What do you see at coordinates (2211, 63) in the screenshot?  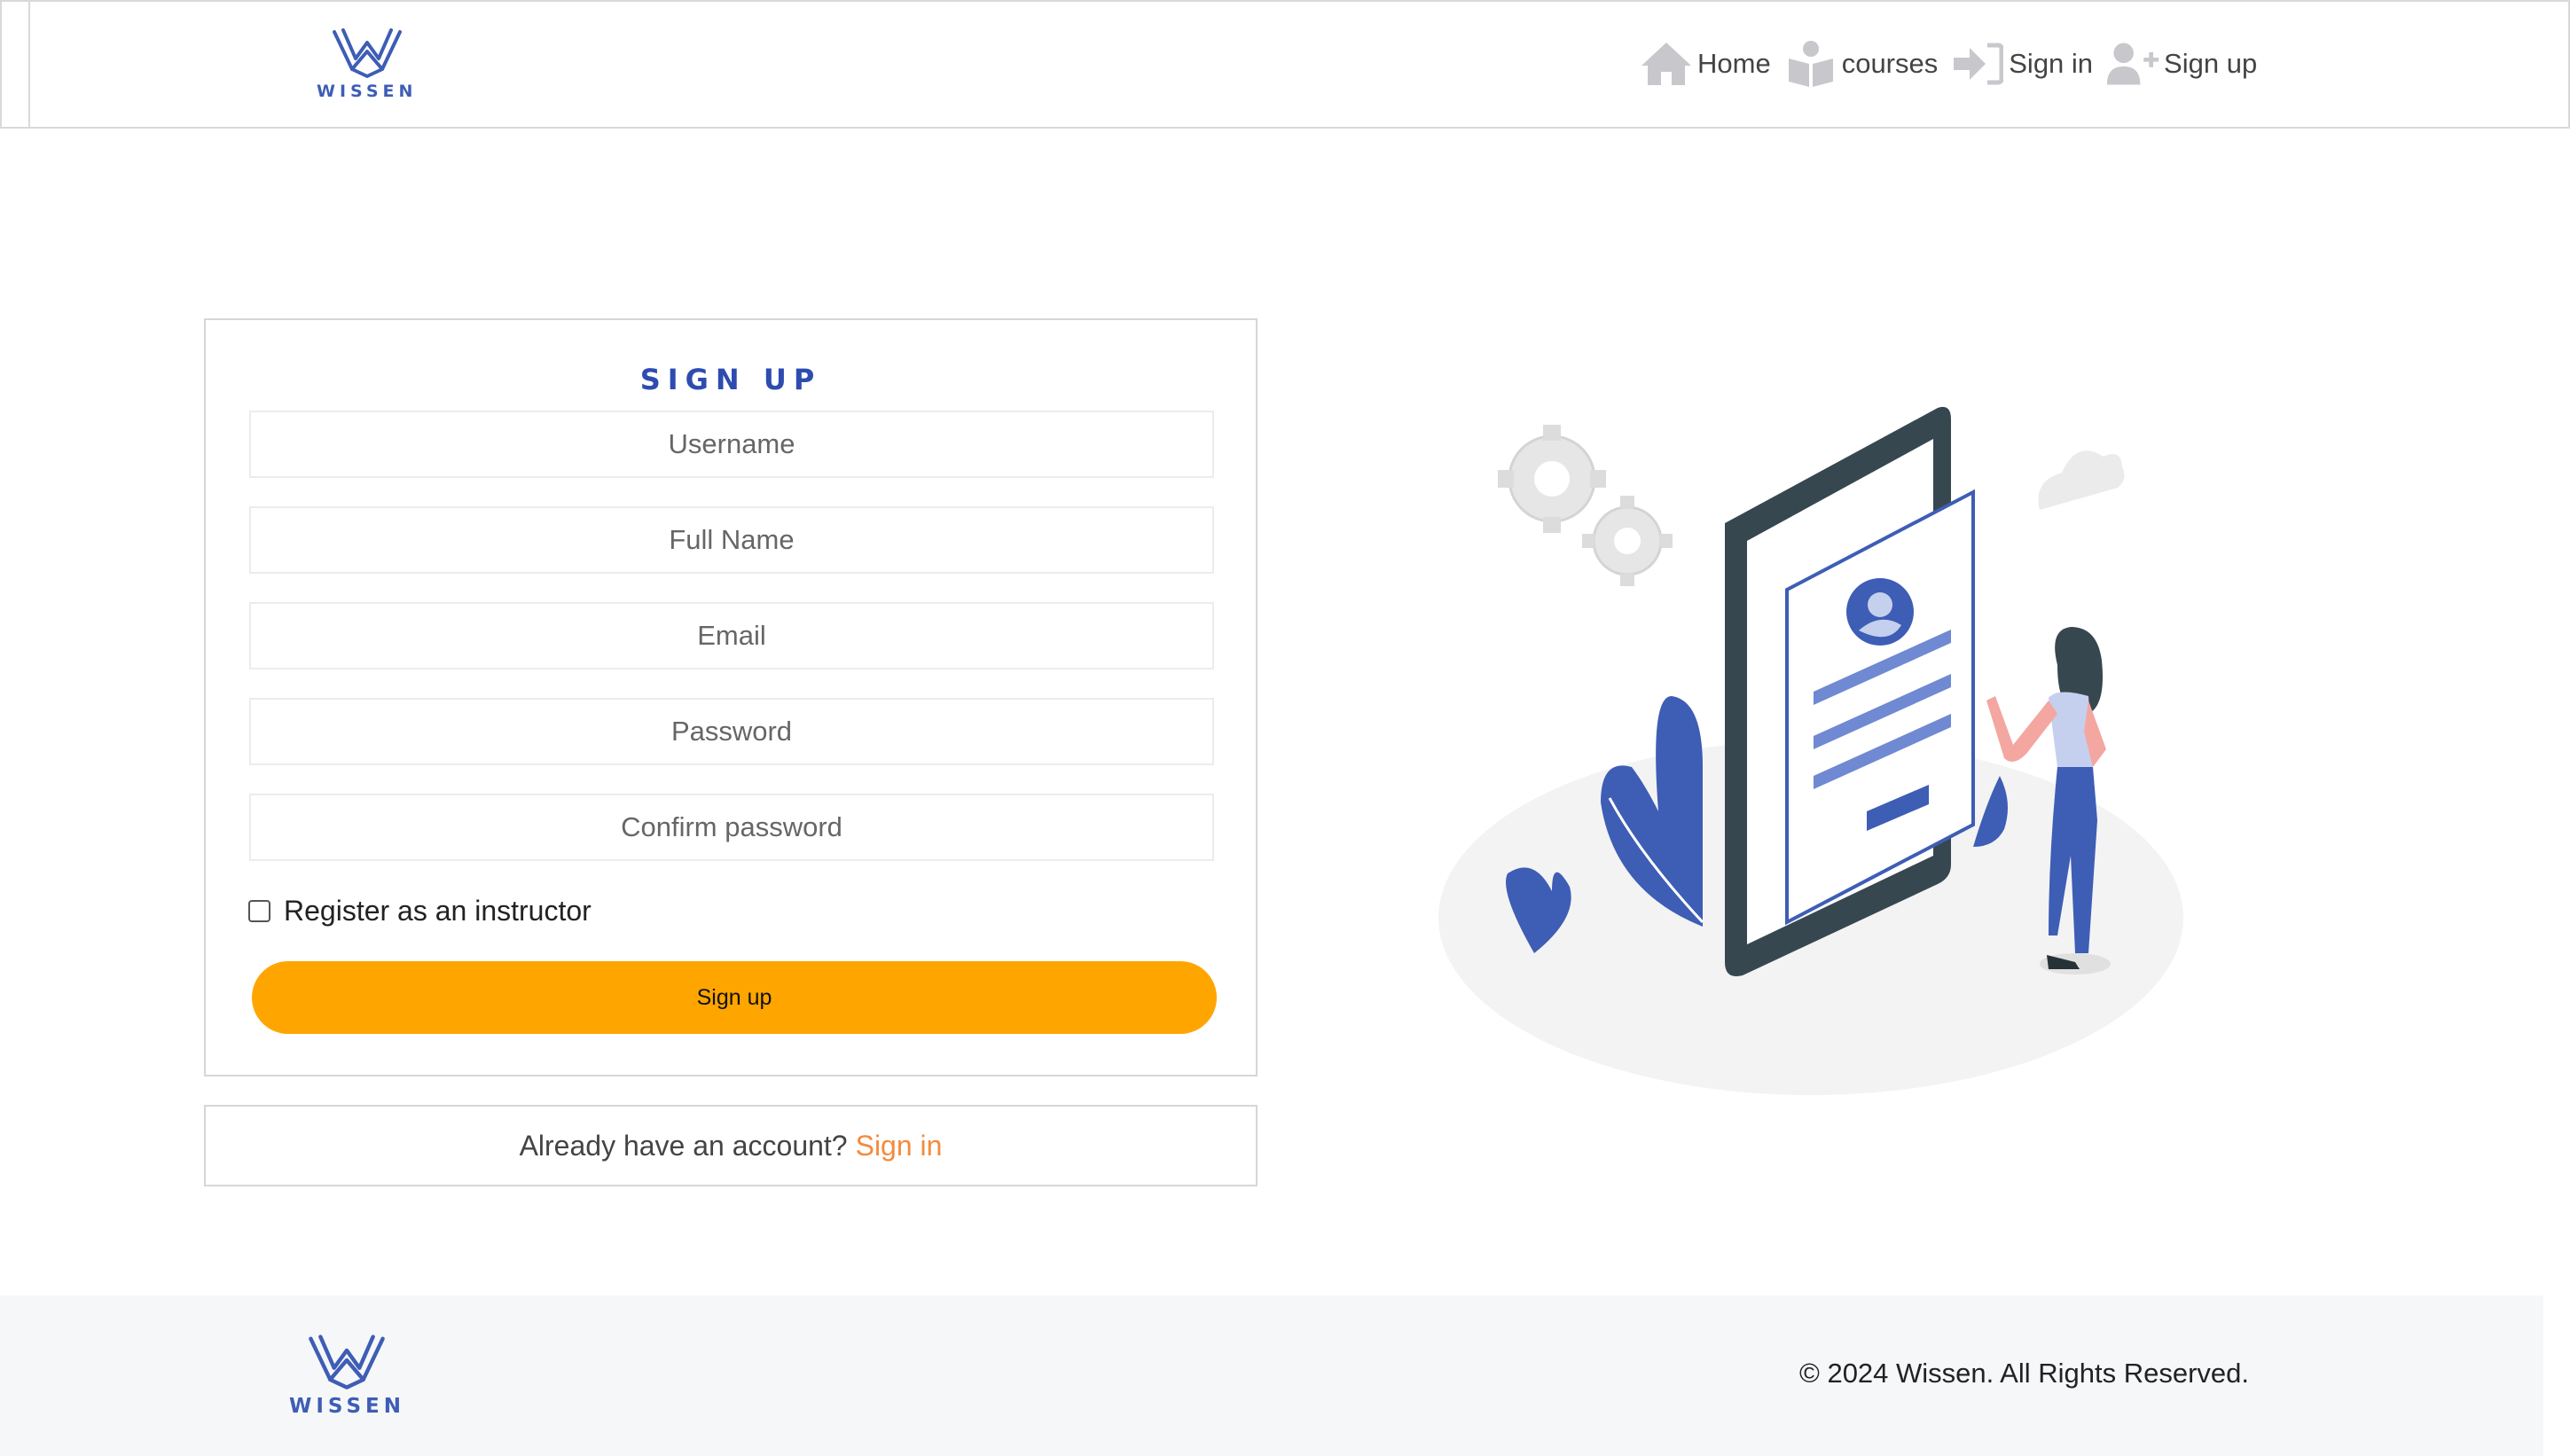 I see `nav-label-signup: Sign up` at bounding box center [2211, 63].